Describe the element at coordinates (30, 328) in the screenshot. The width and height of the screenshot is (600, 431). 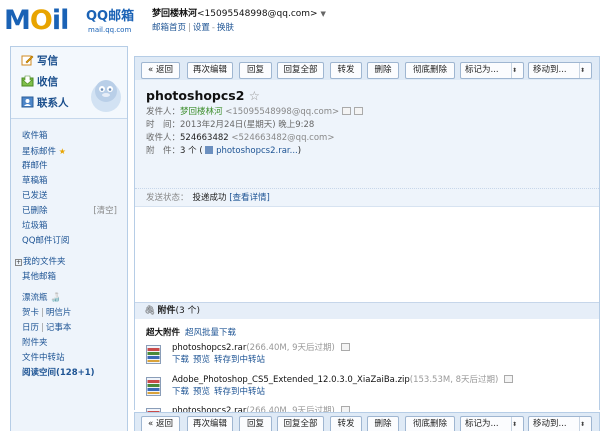
I see `calendar-link: 日历` at that location.